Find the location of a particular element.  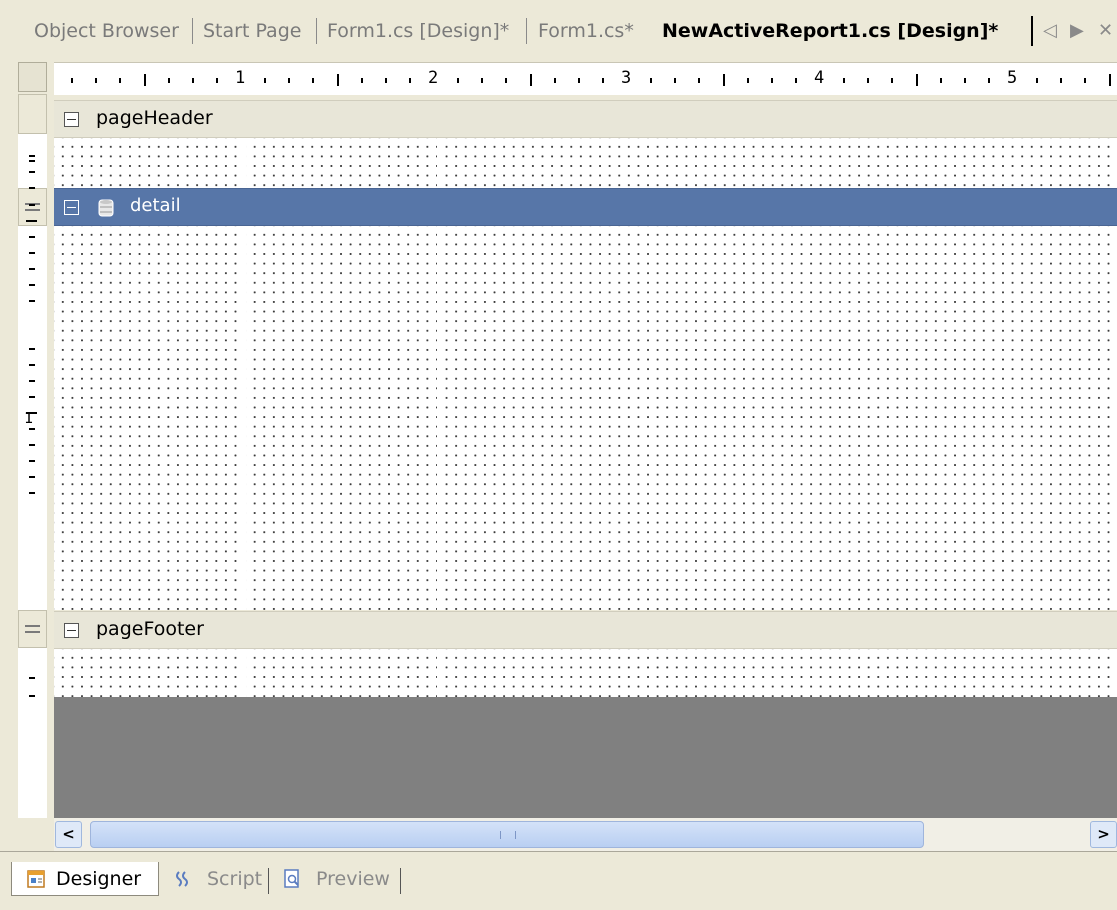

tab-script: Script is located at coordinates (216, 879).